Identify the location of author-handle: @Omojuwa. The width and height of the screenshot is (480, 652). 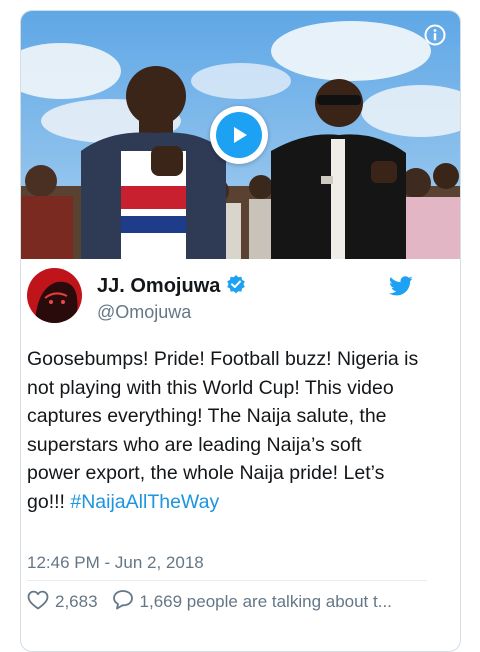
(144, 312).